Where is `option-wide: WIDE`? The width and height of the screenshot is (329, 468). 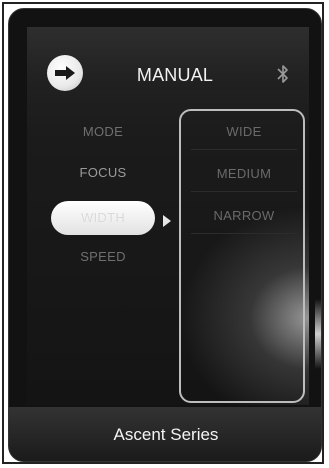
option-wide: WIDE is located at coordinates (244, 132).